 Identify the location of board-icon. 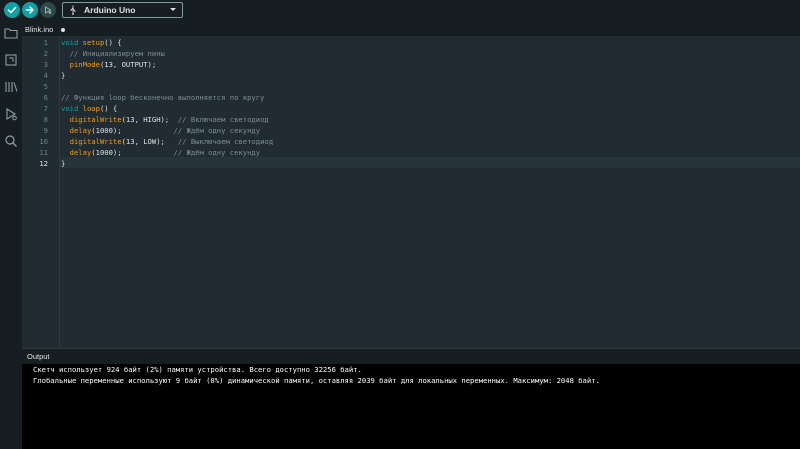
(11, 60).